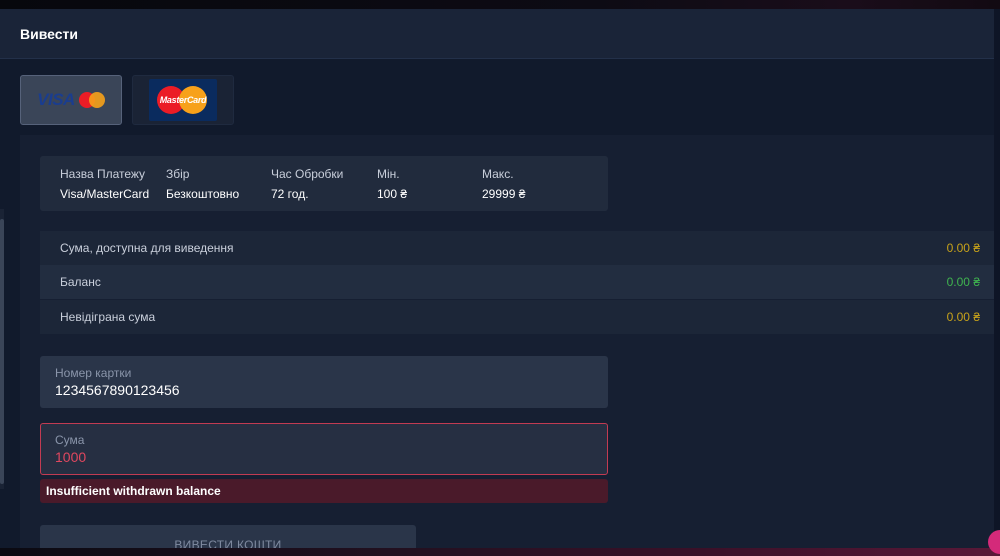  I want to click on info-value: 29999 ₴, so click(504, 194).